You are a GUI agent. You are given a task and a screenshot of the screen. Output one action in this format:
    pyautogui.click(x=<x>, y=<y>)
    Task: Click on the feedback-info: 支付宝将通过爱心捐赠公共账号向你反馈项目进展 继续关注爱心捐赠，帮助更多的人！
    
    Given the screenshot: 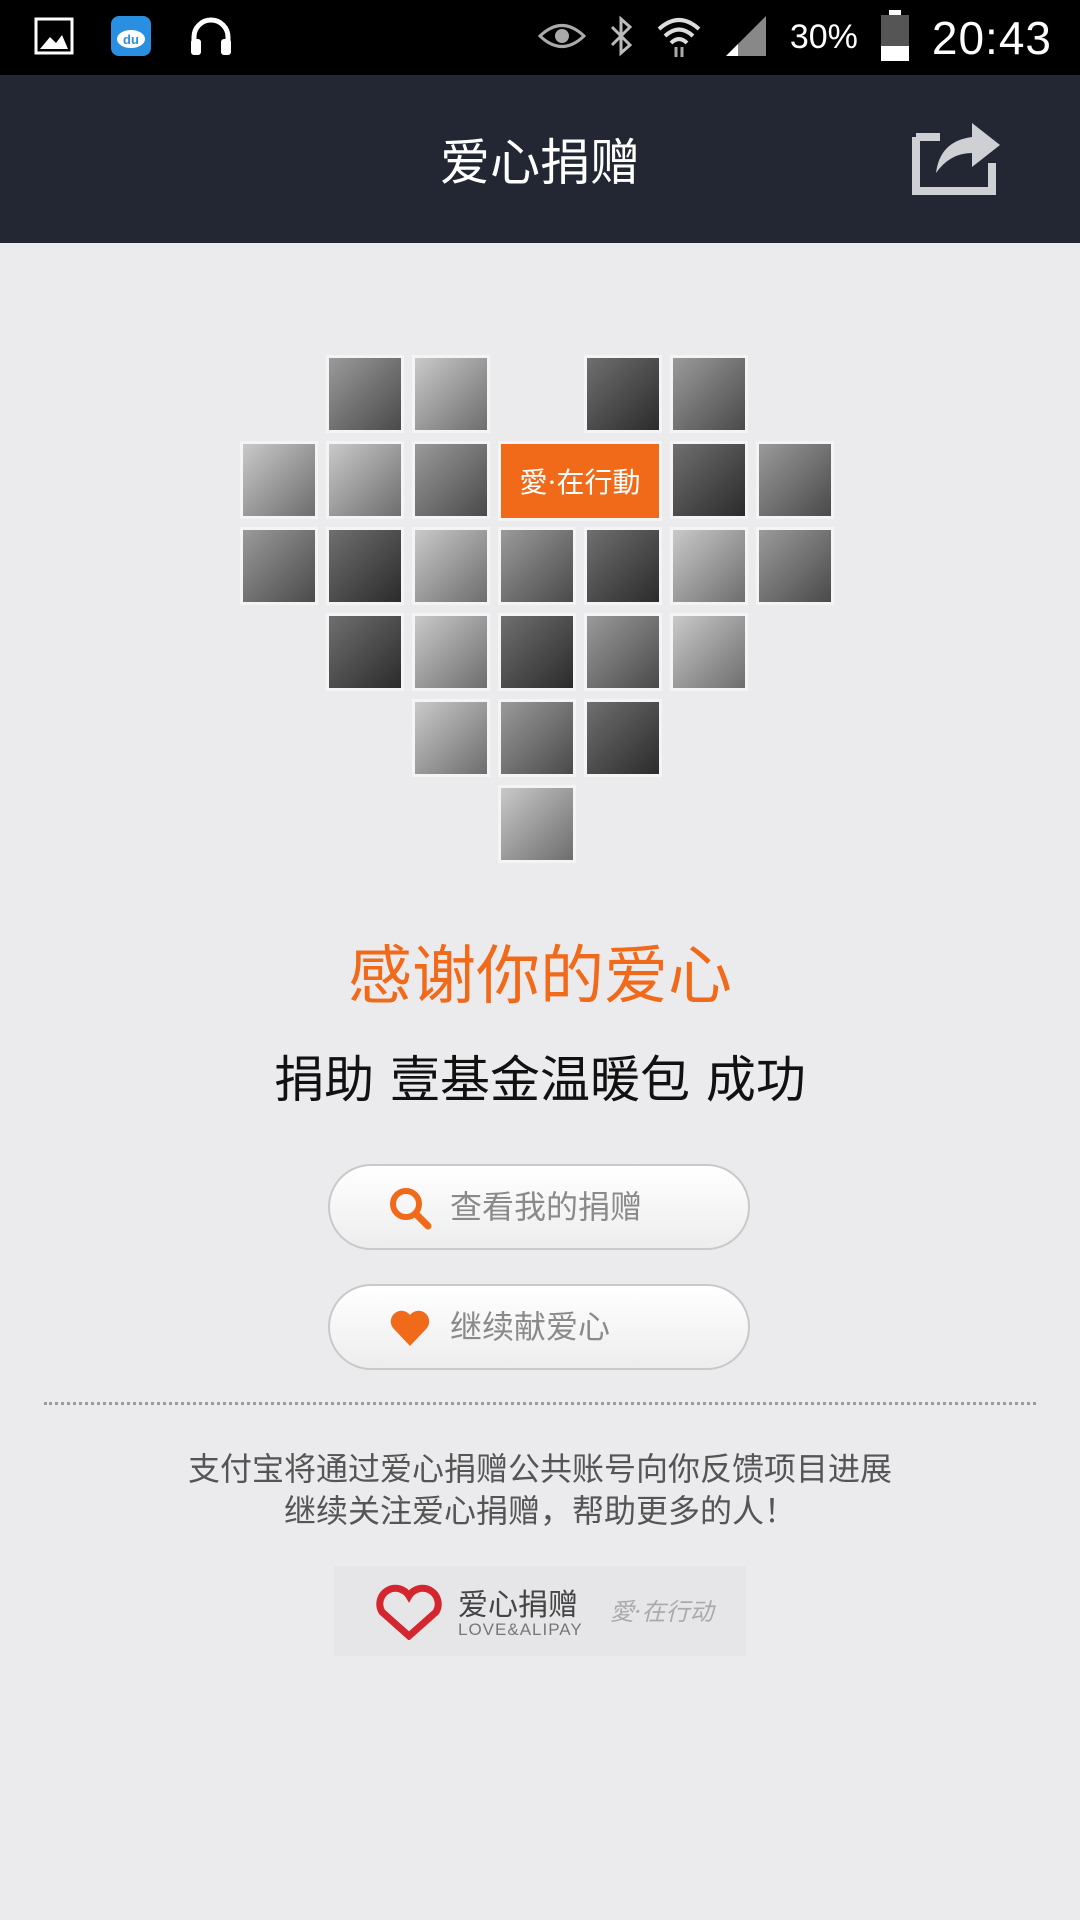 What is the action you would take?
    pyautogui.click(x=540, y=1490)
    